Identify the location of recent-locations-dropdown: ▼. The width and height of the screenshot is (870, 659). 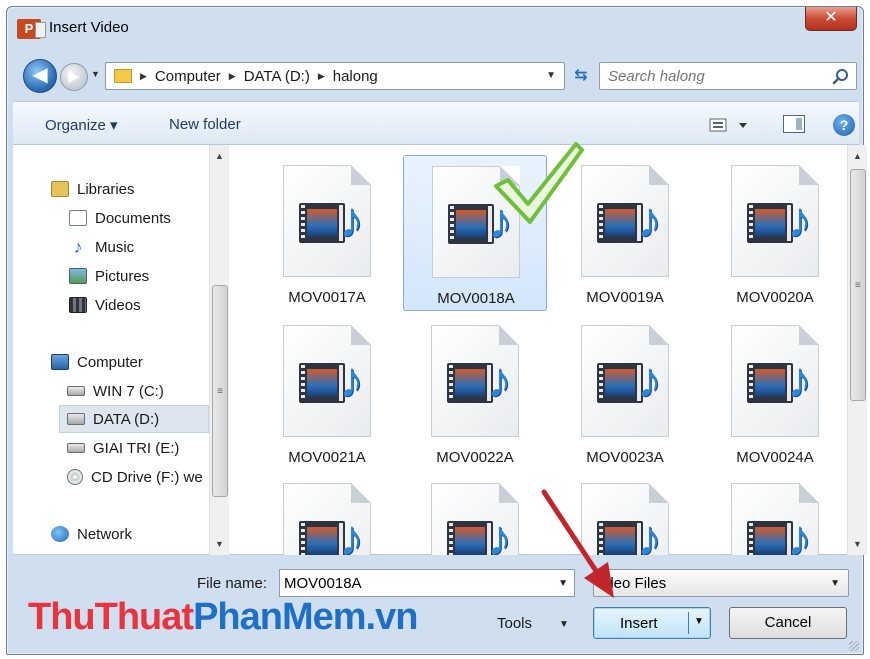
(95, 74).